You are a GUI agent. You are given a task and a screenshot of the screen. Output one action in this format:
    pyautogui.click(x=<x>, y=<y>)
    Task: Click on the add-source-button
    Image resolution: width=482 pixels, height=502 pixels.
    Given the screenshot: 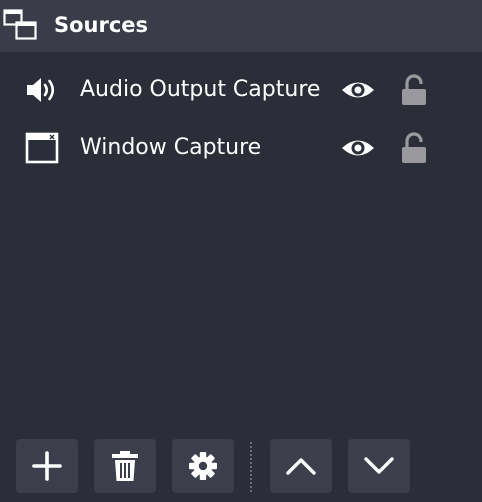 What is the action you would take?
    pyautogui.click(x=47, y=466)
    